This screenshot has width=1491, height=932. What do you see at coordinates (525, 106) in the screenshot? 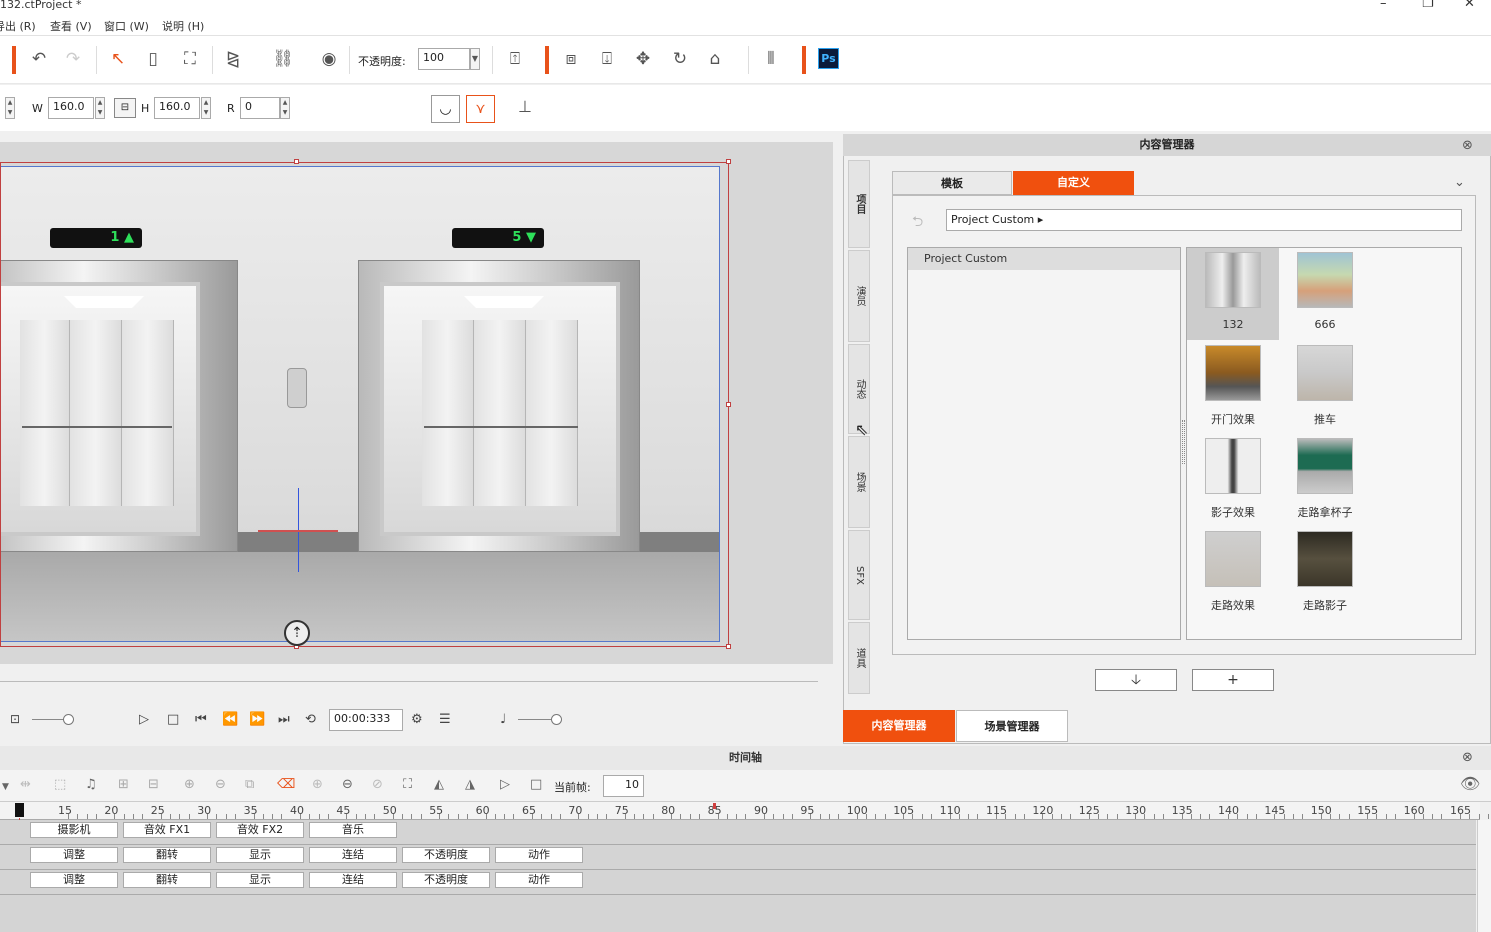
I see `anchor-icon: ⊥` at bounding box center [525, 106].